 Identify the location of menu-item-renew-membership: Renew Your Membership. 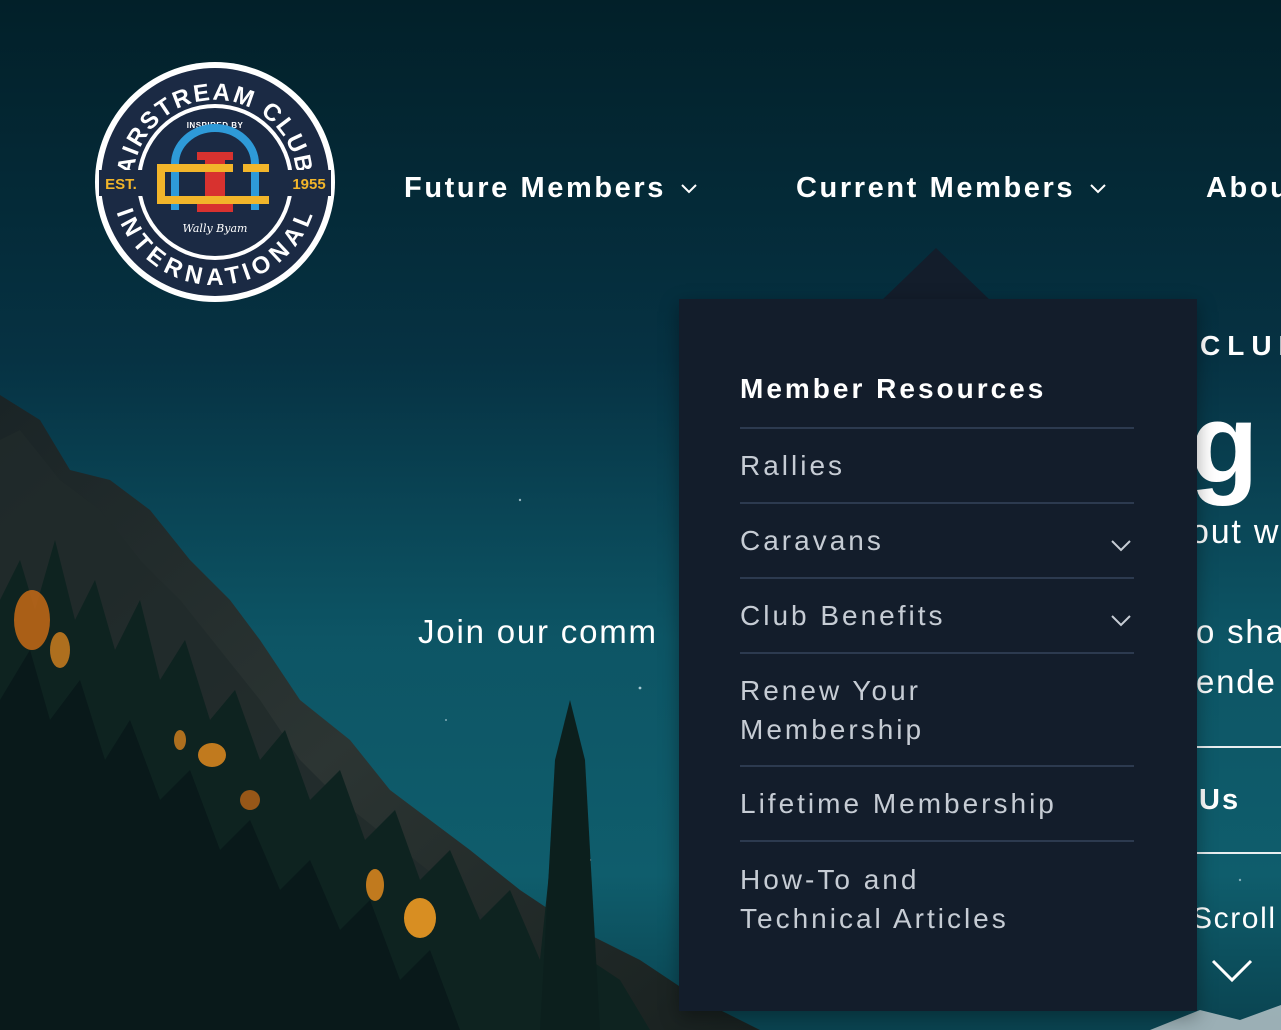
(937, 710).